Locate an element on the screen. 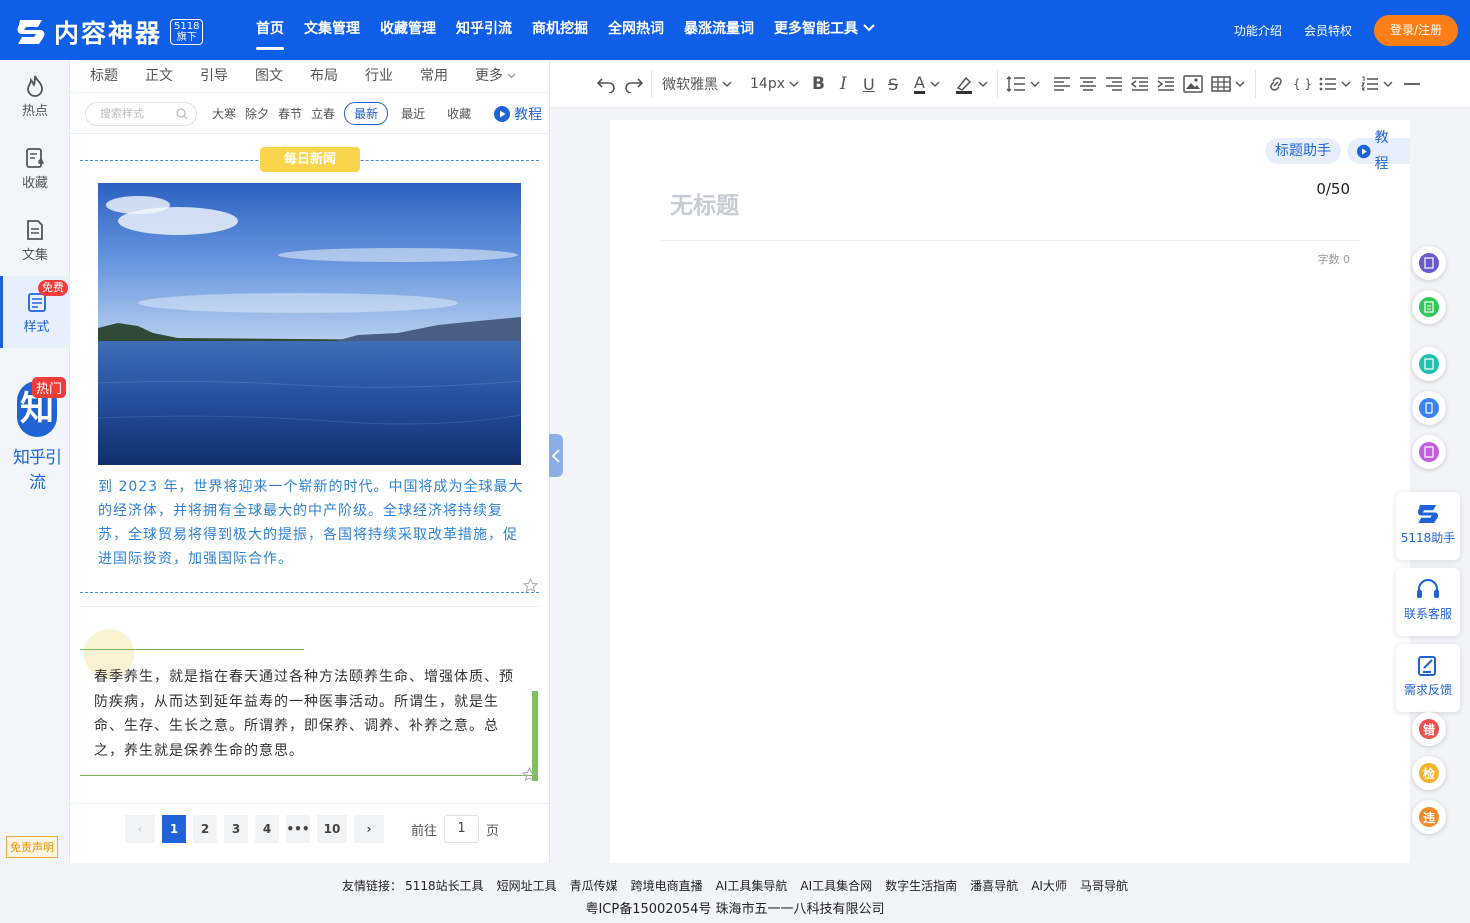  page-ellipsis: ••• is located at coordinates (298, 829).